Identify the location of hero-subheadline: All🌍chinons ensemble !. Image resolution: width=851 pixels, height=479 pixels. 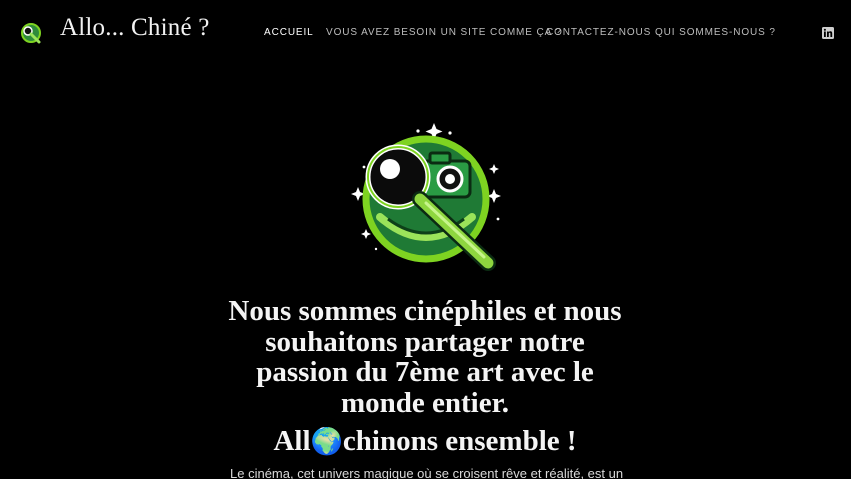
(425, 441).